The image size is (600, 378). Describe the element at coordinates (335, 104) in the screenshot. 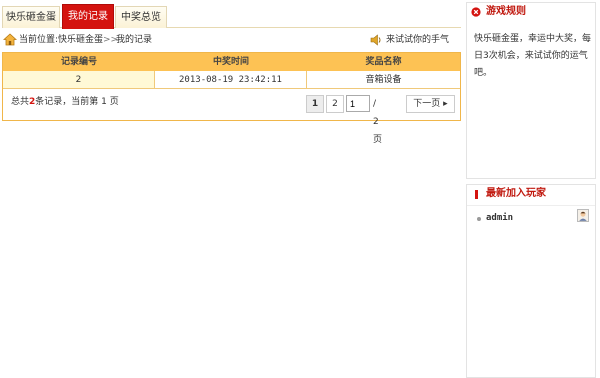

I see `page-2-button: 2` at that location.